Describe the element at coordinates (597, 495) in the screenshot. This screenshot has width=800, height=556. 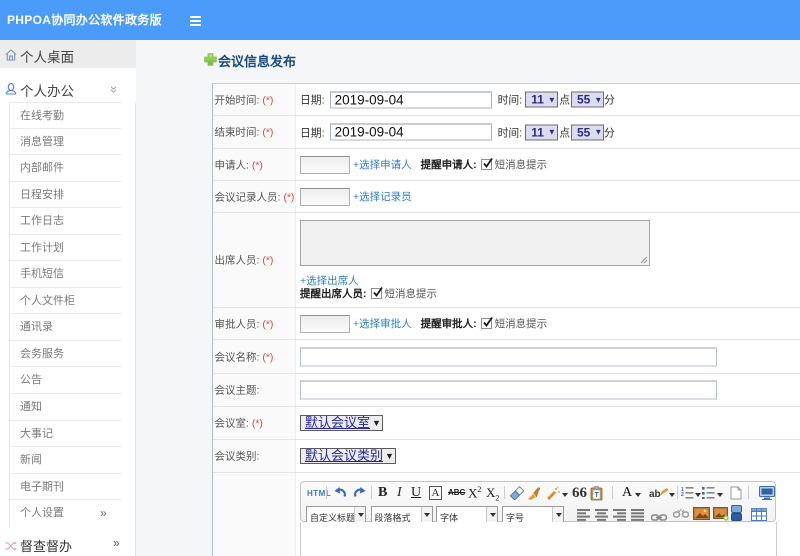
I see `svg-text: T` at that location.